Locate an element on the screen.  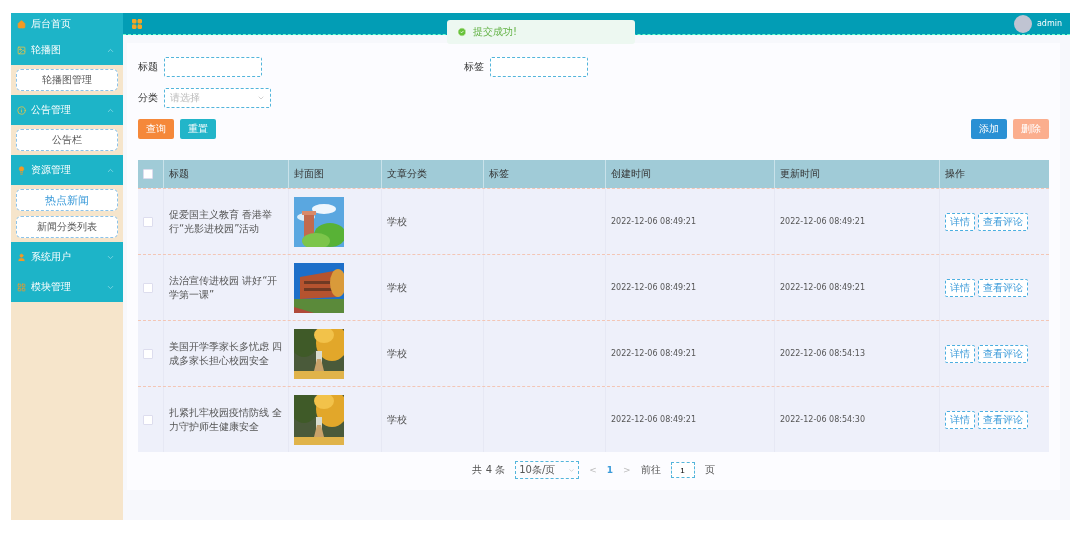
sidebar-item: 后台首页 is located at coordinates (67, 24).